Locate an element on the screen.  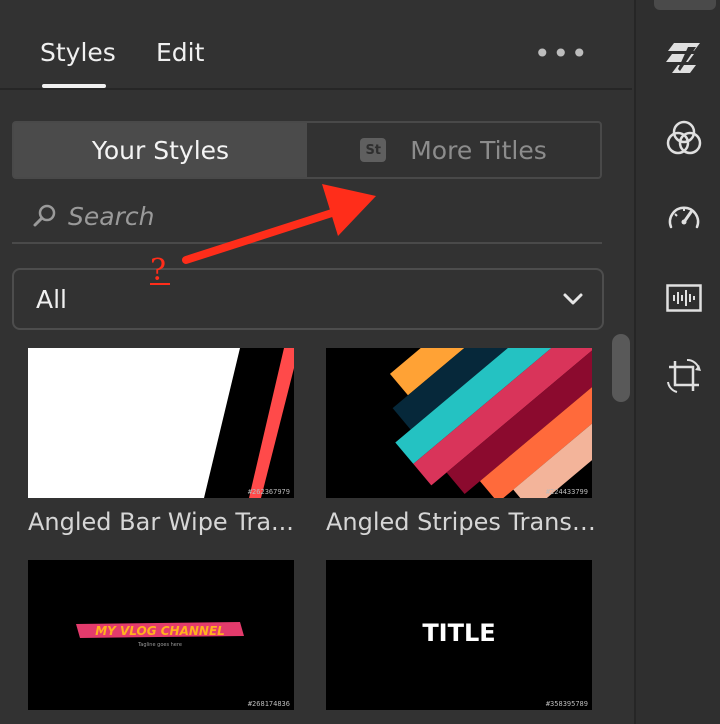
style-card-title: TITLE #358395789 is located at coordinates (459, 635).